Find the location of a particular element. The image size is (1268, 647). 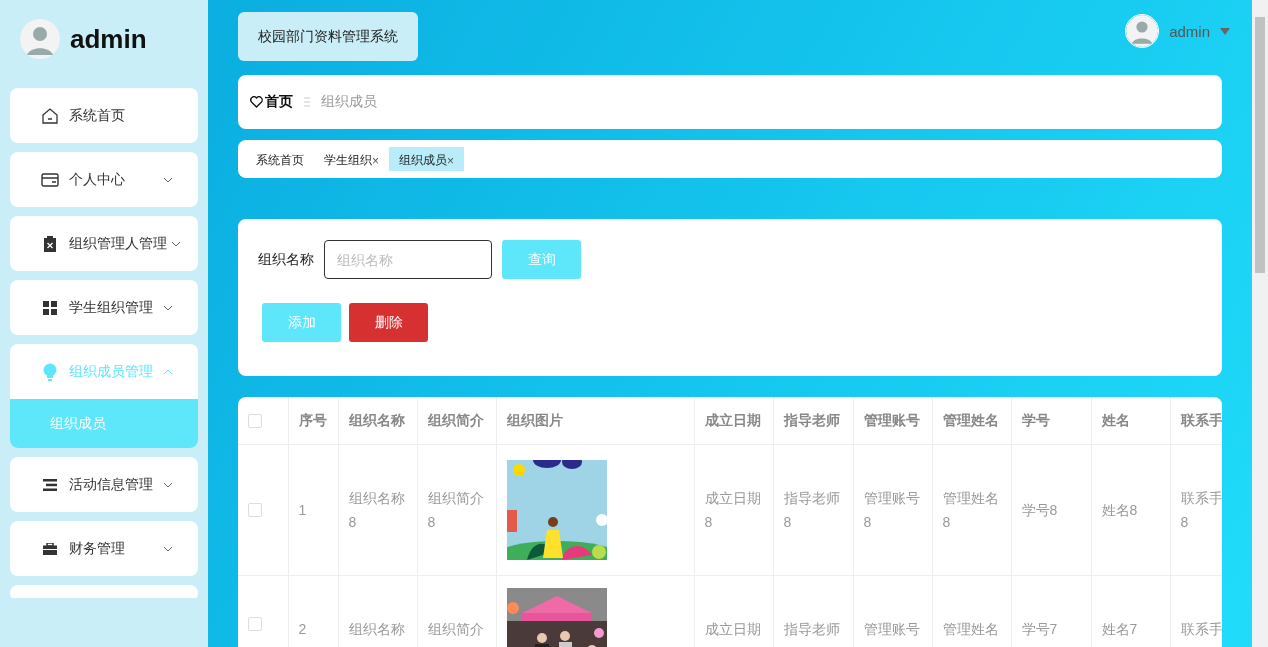

breadcrumb-item: 组织成员 is located at coordinates (349, 102).